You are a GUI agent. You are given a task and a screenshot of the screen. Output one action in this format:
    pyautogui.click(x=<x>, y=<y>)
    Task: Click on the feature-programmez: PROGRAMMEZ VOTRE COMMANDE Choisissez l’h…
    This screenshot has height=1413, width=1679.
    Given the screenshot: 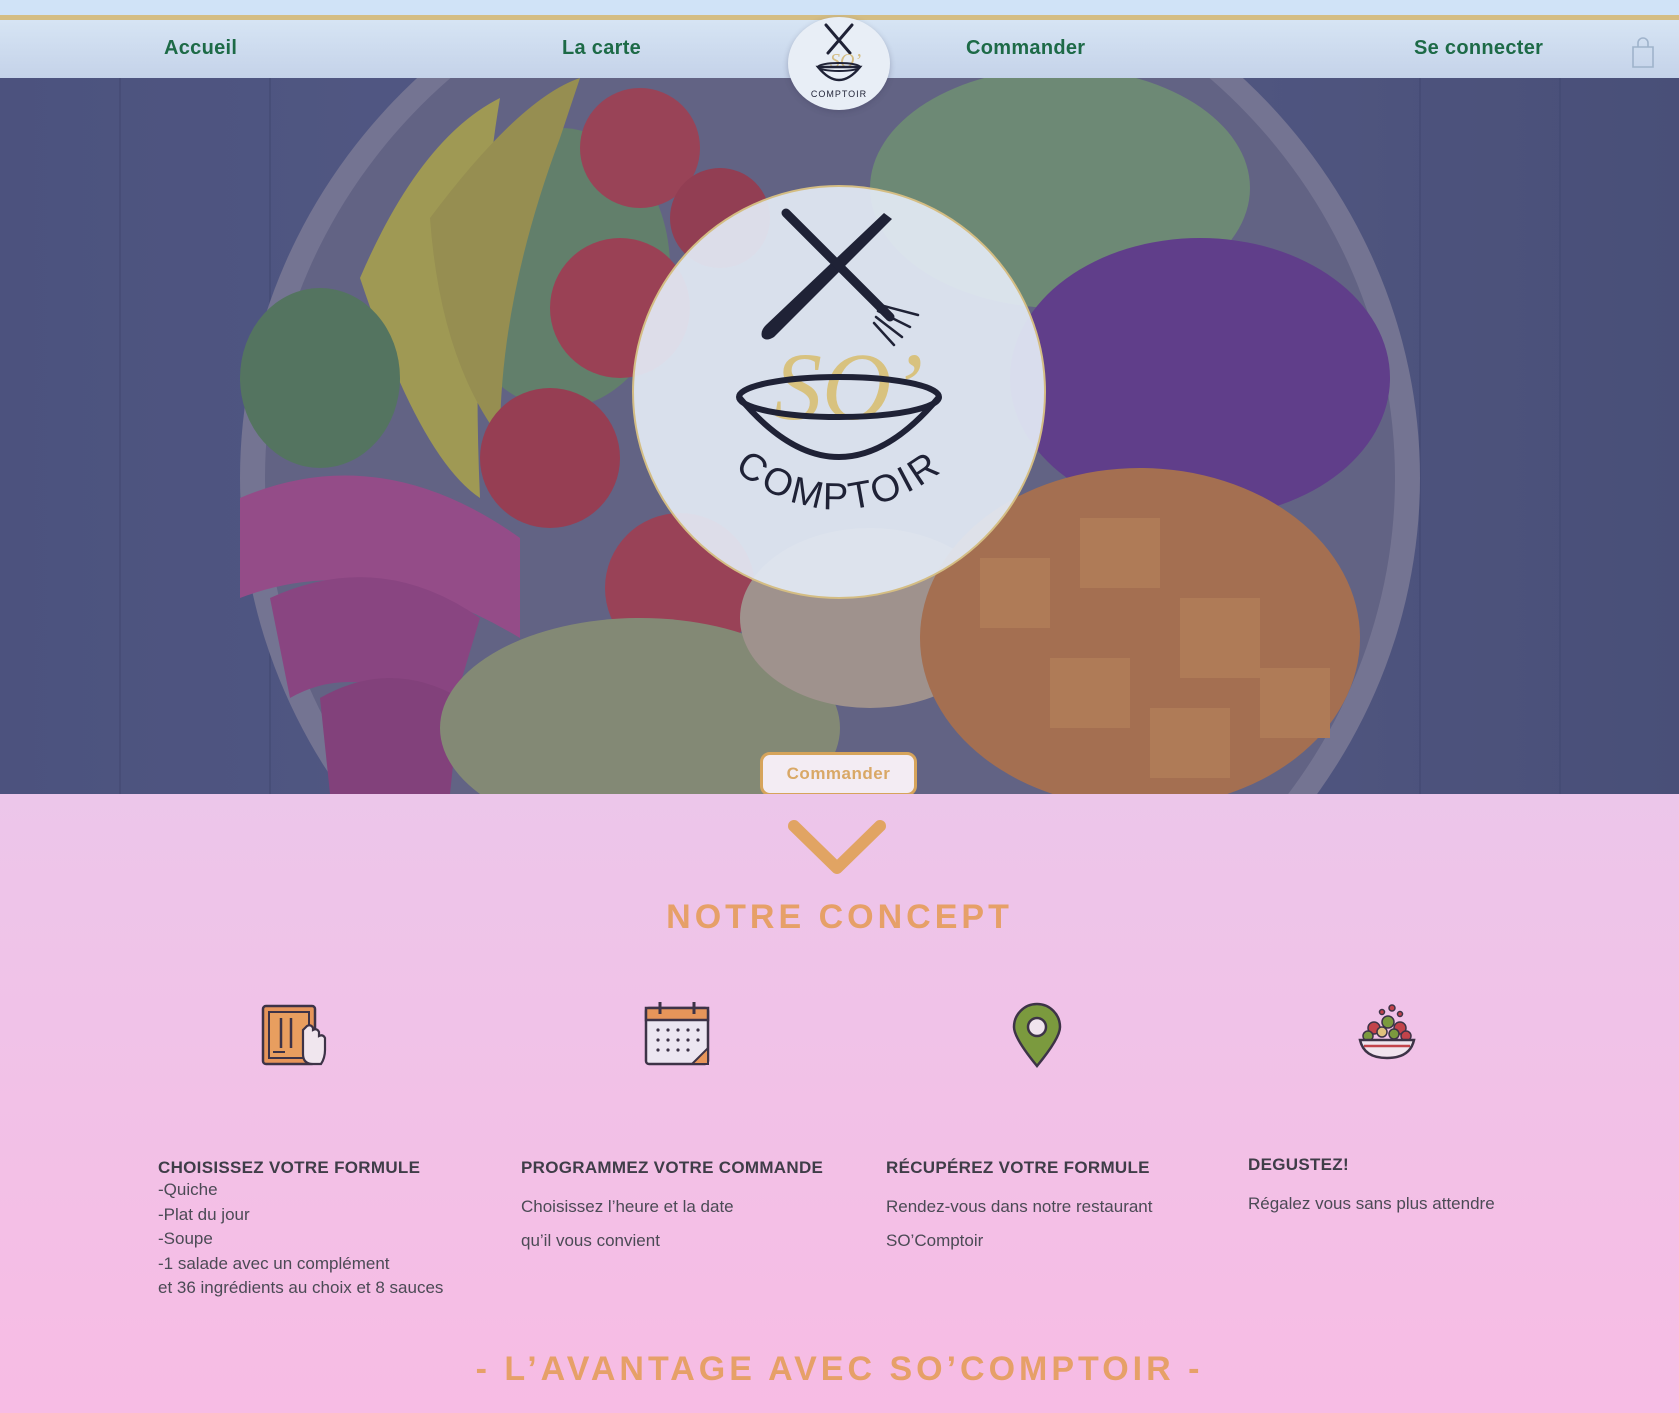 What is the action you would take?
    pyautogui.click(x=691, y=1208)
    